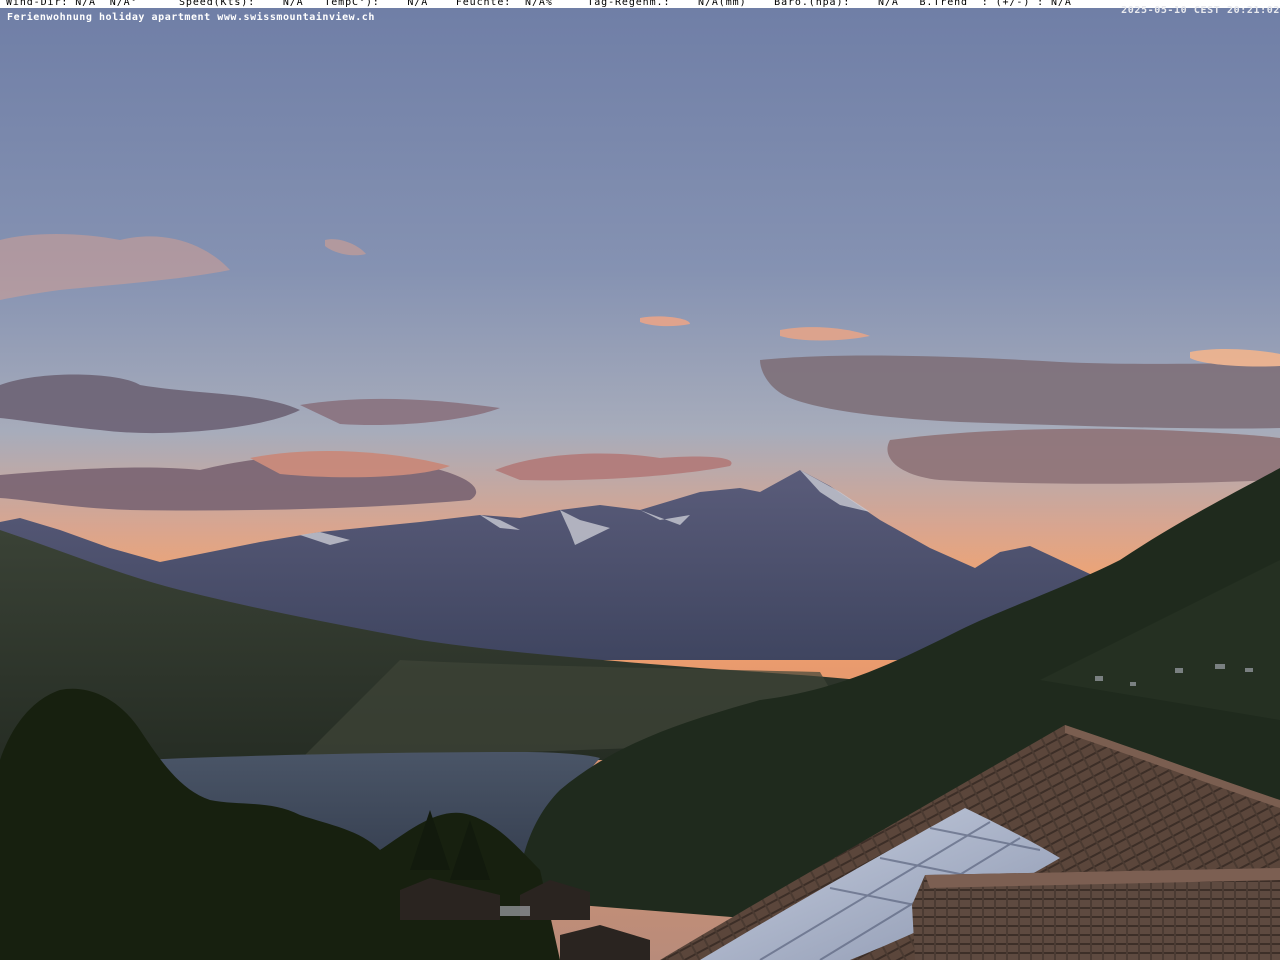 This screenshot has width=1280, height=960. I want to click on timestamp: 2025-05-10 CEST 20:21:02, so click(1200, 10).